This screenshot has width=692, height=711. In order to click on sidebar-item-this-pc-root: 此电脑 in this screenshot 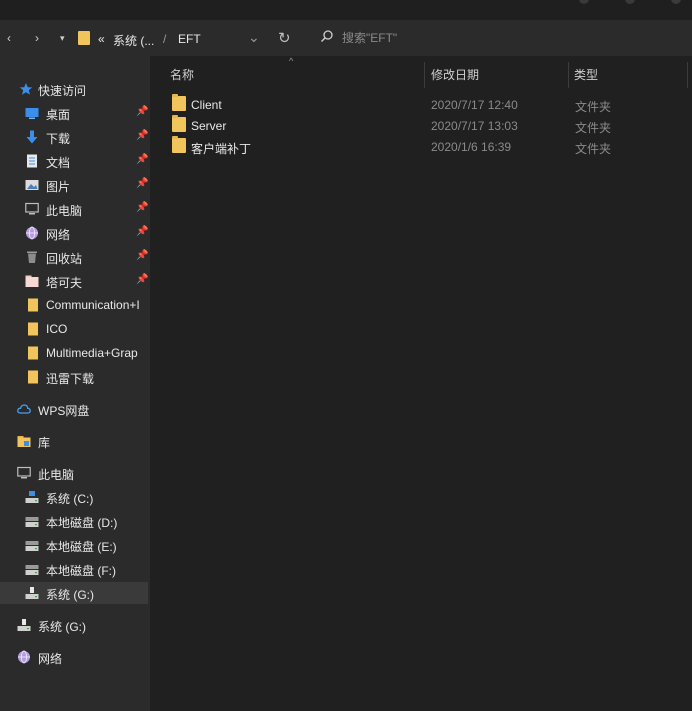, I will do `click(74, 473)`.